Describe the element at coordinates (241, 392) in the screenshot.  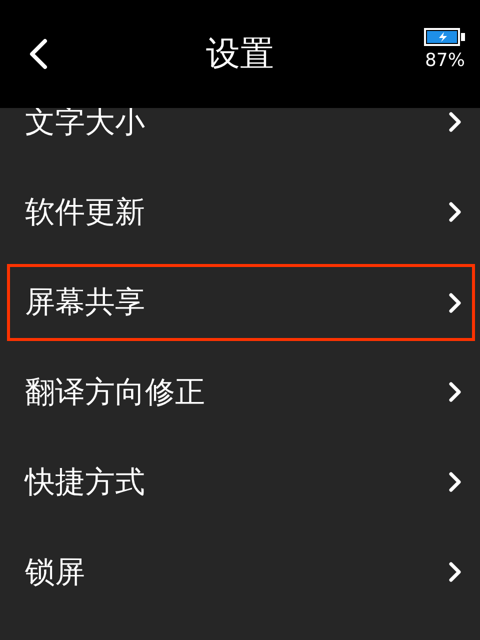
I see `settings-item: 翻译方向修正` at that location.